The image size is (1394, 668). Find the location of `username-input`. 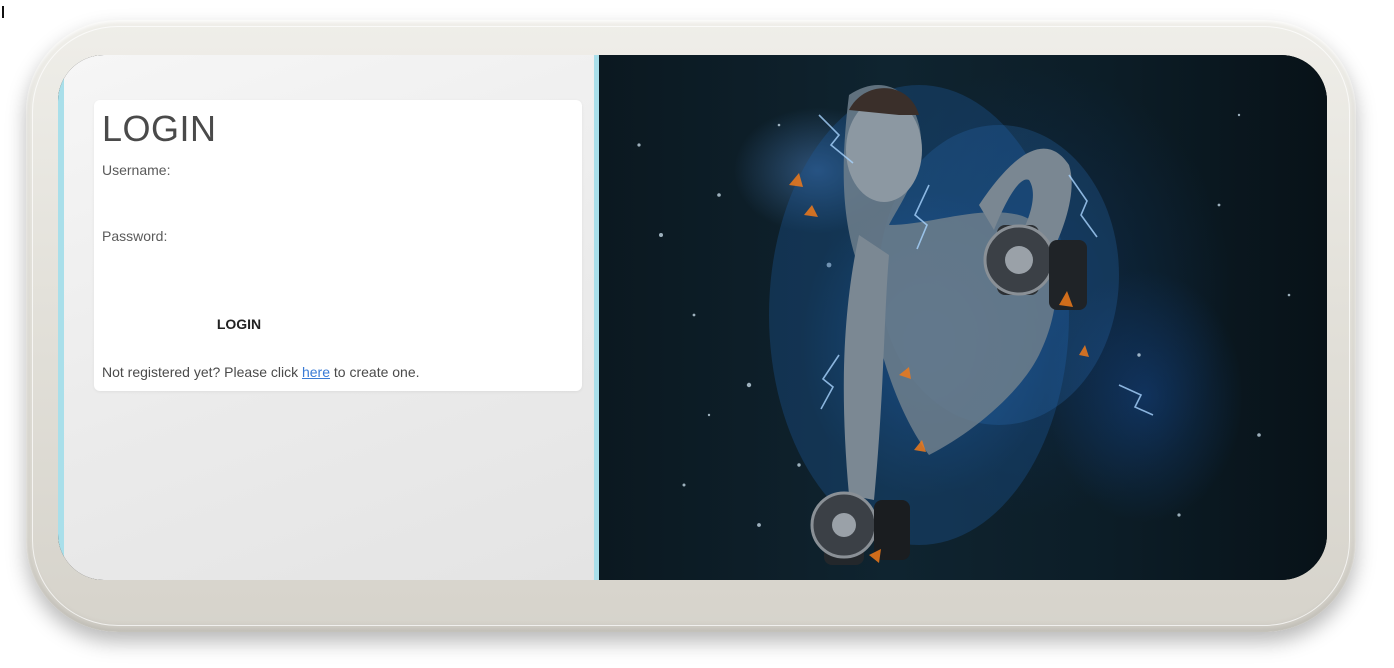

username-input is located at coordinates (332, 196).